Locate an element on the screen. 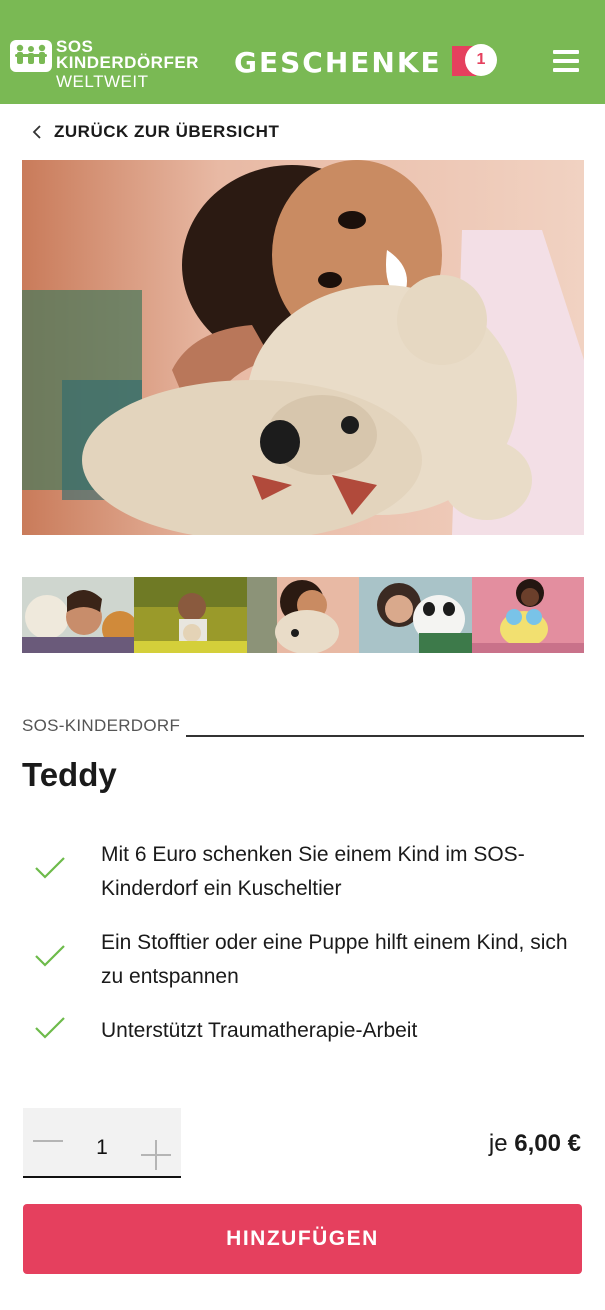 The image size is (605, 1310). product-title: Teddy is located at coordinates (69, 774).